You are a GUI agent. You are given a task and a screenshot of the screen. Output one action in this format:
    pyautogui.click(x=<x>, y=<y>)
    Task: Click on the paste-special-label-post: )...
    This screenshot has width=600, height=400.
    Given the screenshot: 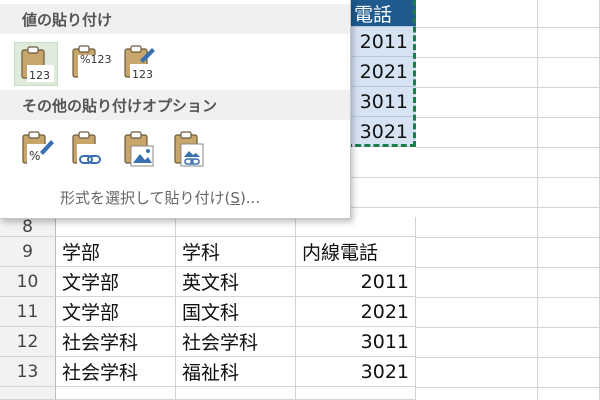 What is the action you would take?
    pyautogui.click(x=250, y=198)
    